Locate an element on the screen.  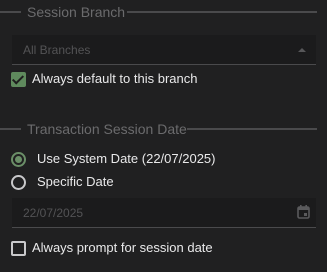
check-icon is located at coordinates (18, 78).